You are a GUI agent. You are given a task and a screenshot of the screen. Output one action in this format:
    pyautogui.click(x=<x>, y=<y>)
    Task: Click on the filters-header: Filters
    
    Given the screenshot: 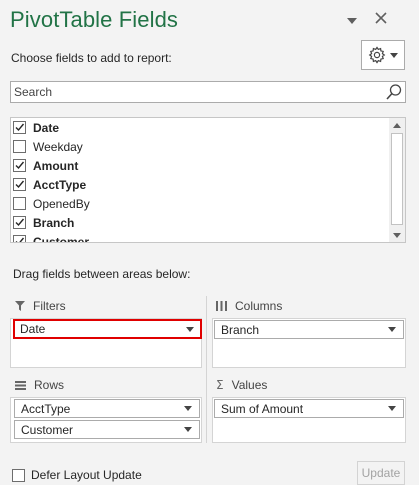 What is the action you would take?
    pyautogui.click(x=40, y=306)
    